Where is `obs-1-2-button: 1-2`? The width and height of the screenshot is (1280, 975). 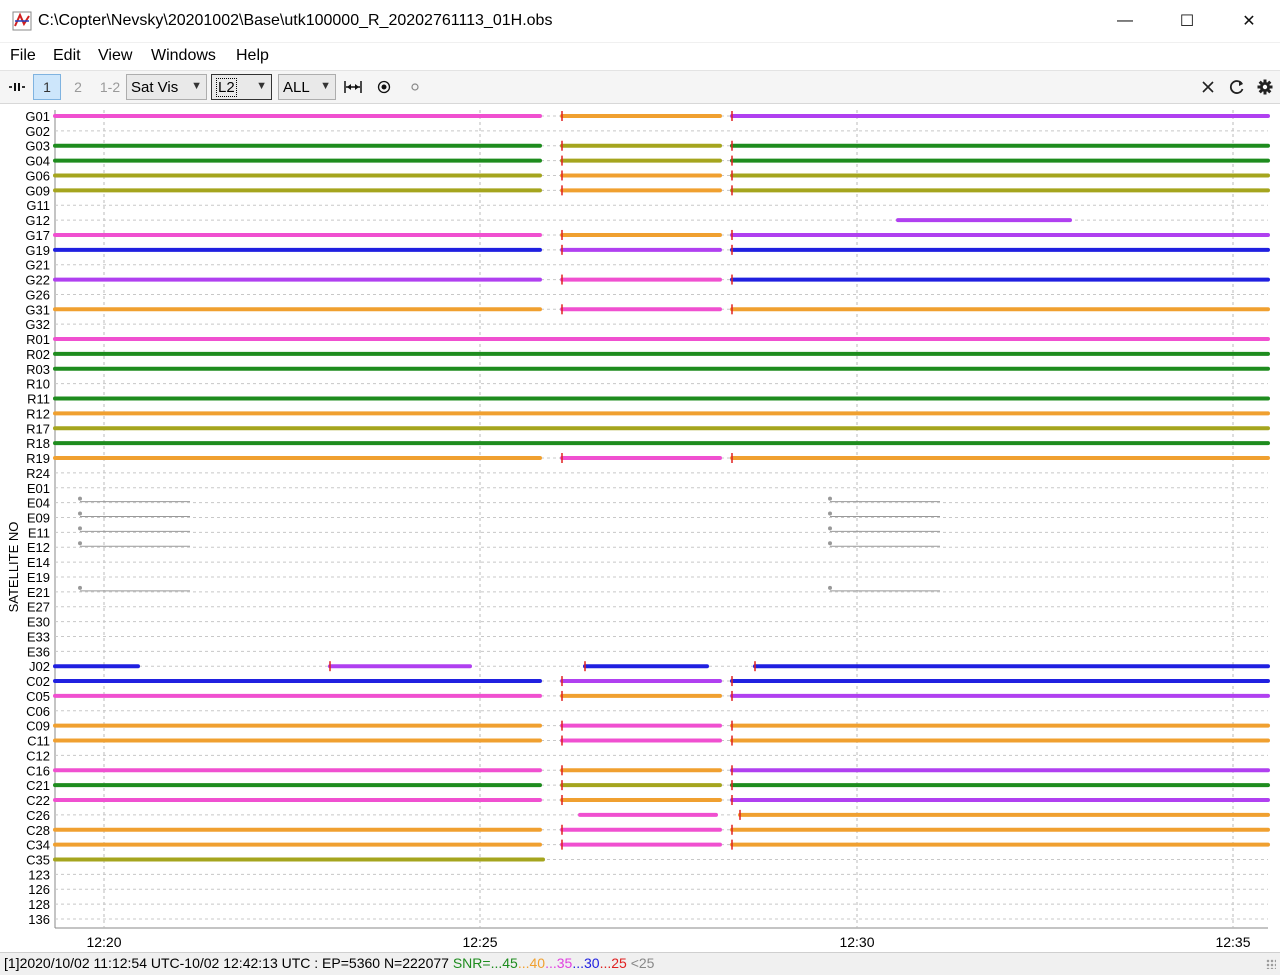 obs-1-2-button: 1-2 is located at coordinates (110, 87).